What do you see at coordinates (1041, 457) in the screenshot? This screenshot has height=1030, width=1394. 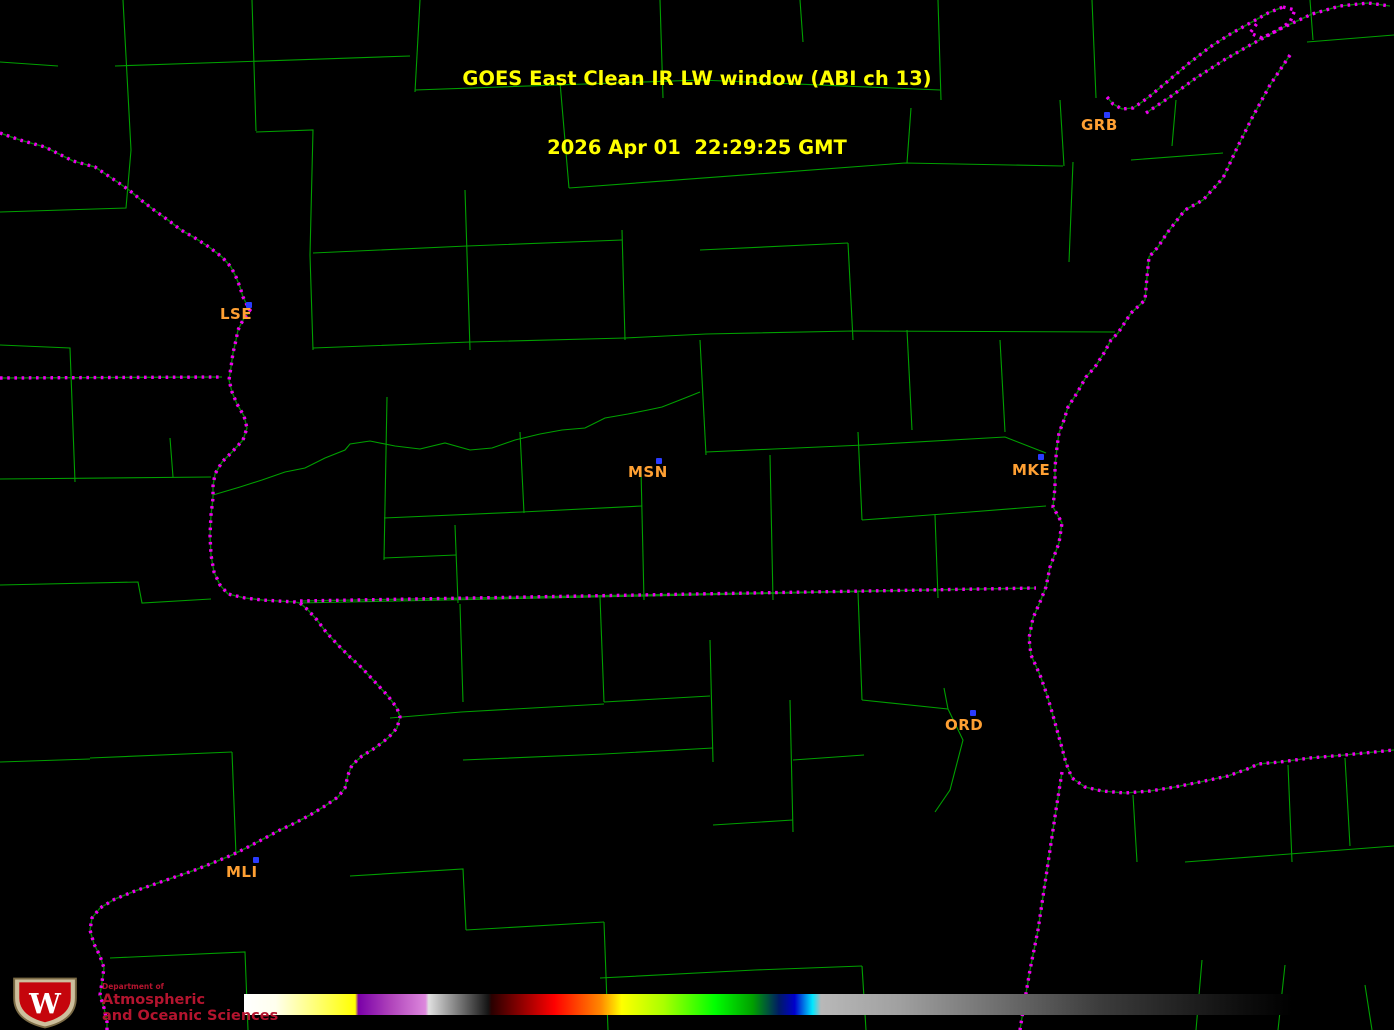 I see `station-dot` at bounding box center [1041, 457].